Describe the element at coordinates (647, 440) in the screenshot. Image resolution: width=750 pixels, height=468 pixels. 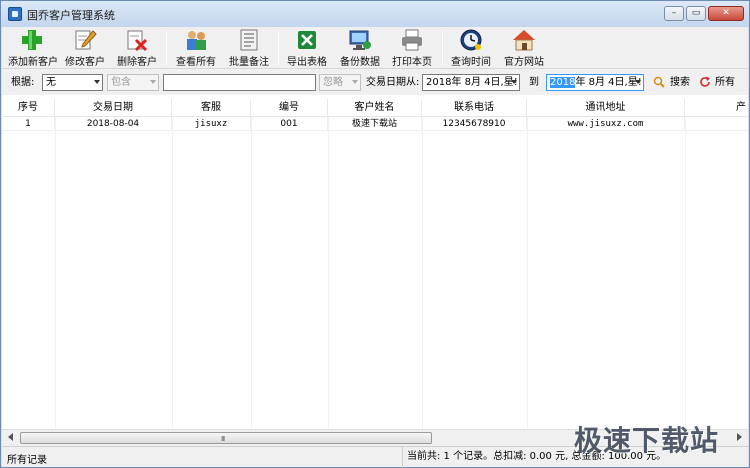
I see `watermark-logo: 极速下载站` at that location.